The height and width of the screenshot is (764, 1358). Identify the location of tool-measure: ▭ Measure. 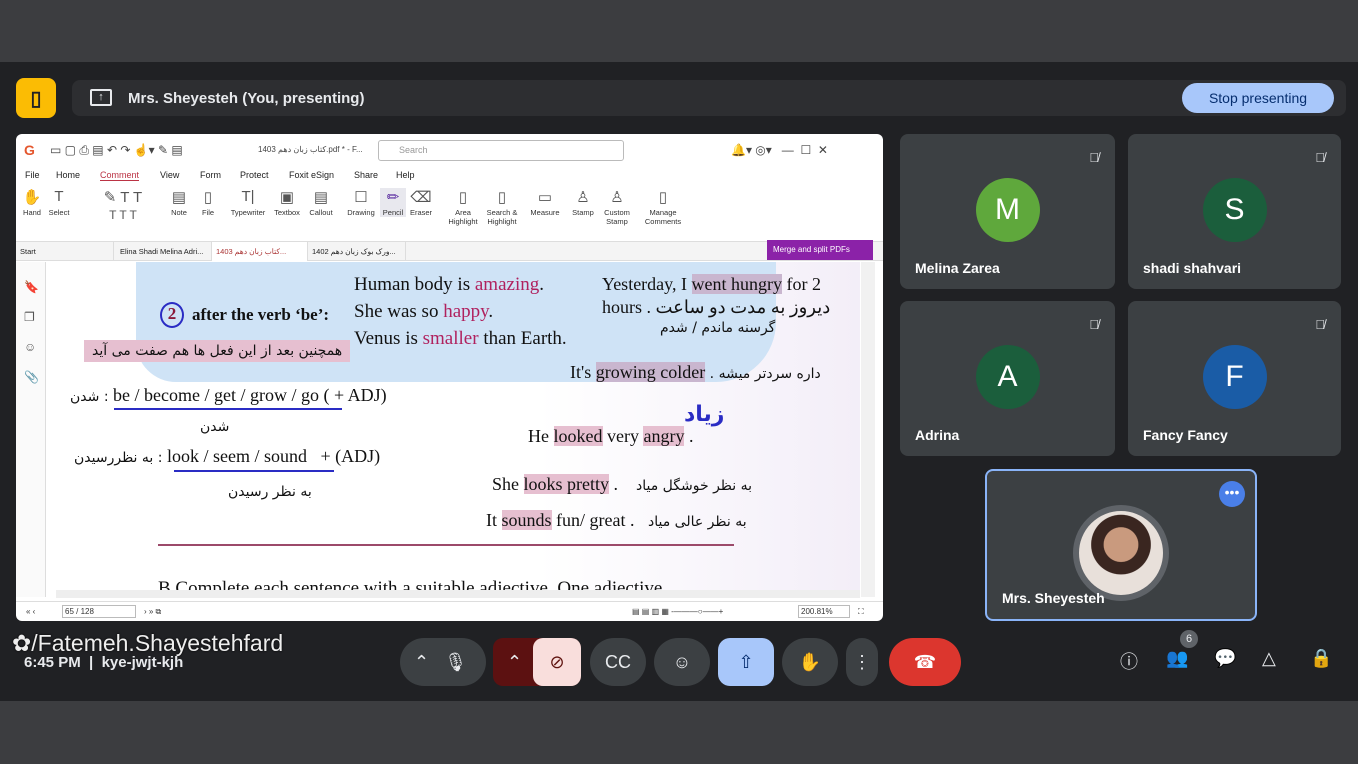
(545, 202).